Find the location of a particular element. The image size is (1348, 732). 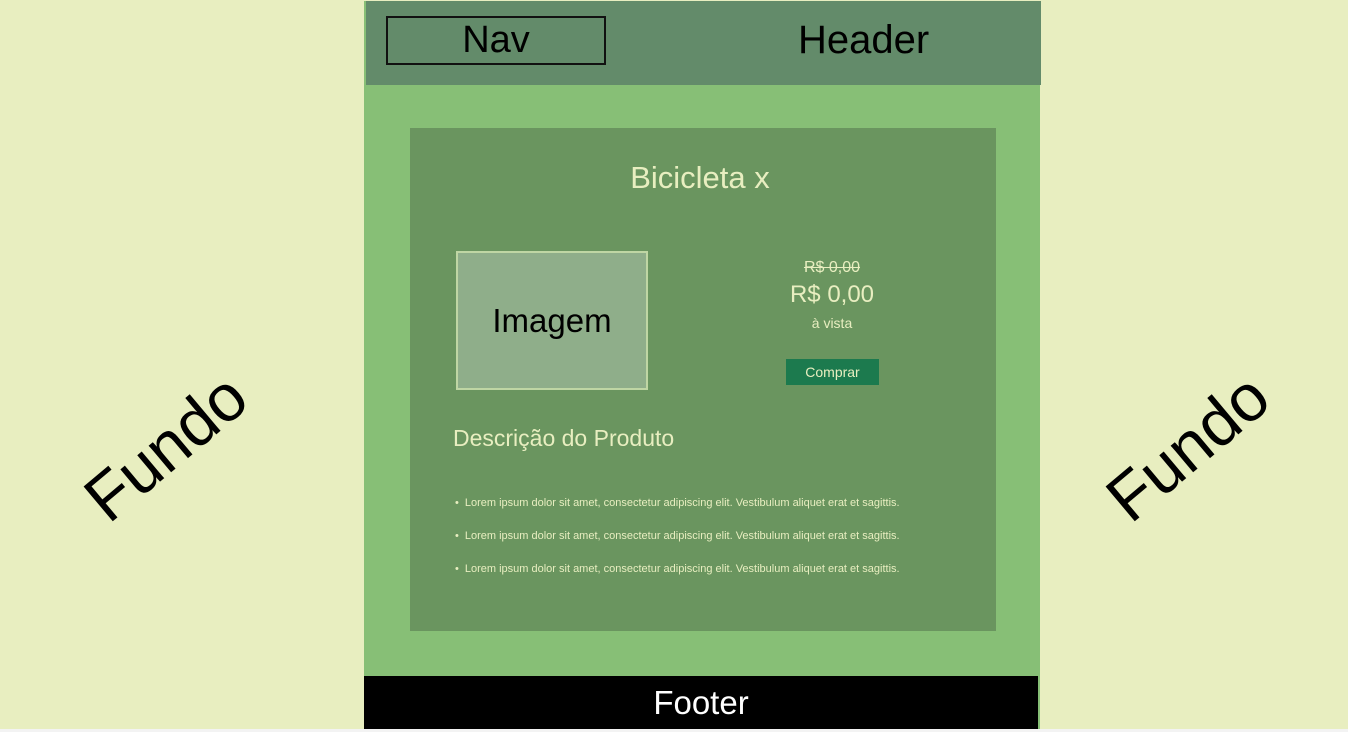

nav-menu: Nav is located at coordinates (496, 40).